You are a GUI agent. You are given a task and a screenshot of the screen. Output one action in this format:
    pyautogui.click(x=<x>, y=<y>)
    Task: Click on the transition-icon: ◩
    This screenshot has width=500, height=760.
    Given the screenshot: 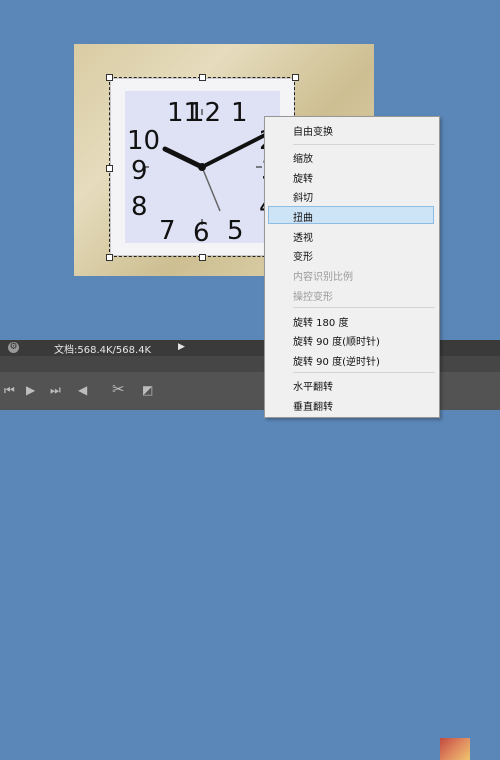 What is the action you would take?
    pyautogui.click(x=147, y=390)
    